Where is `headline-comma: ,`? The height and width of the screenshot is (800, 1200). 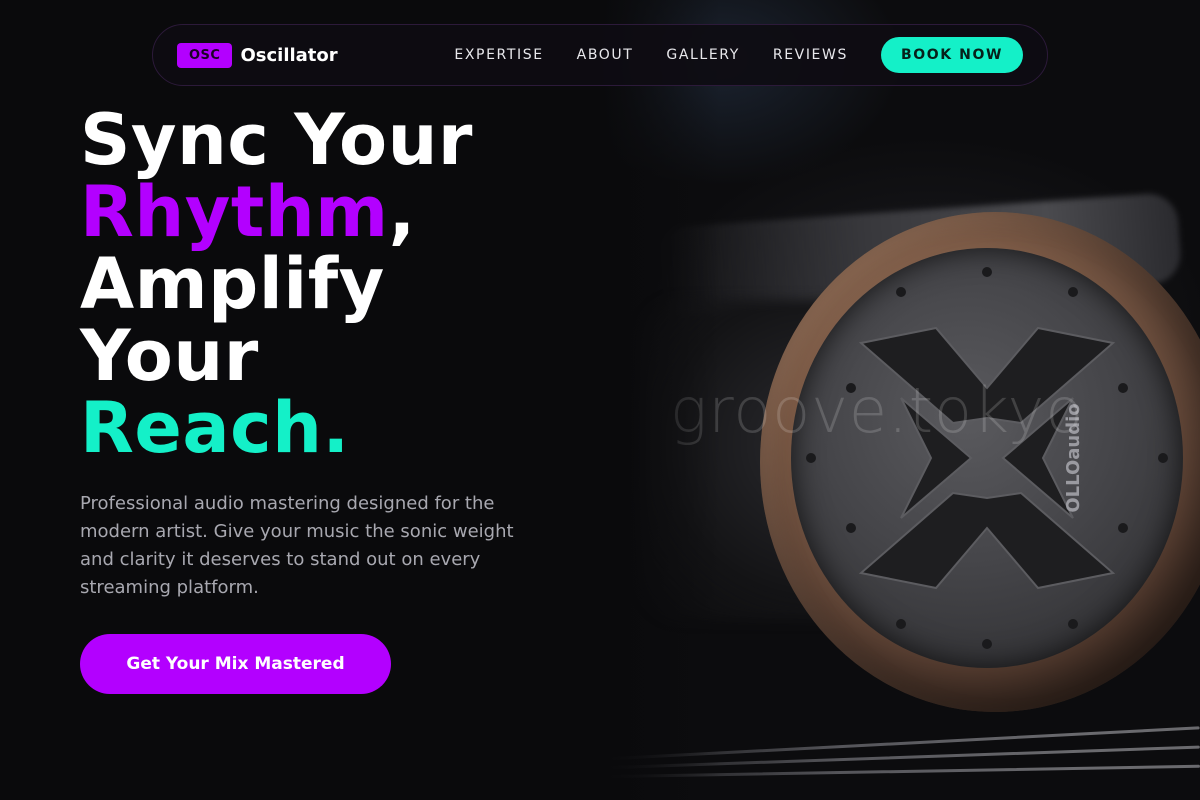 headline-comma: , is located at coordinates (402, 212).